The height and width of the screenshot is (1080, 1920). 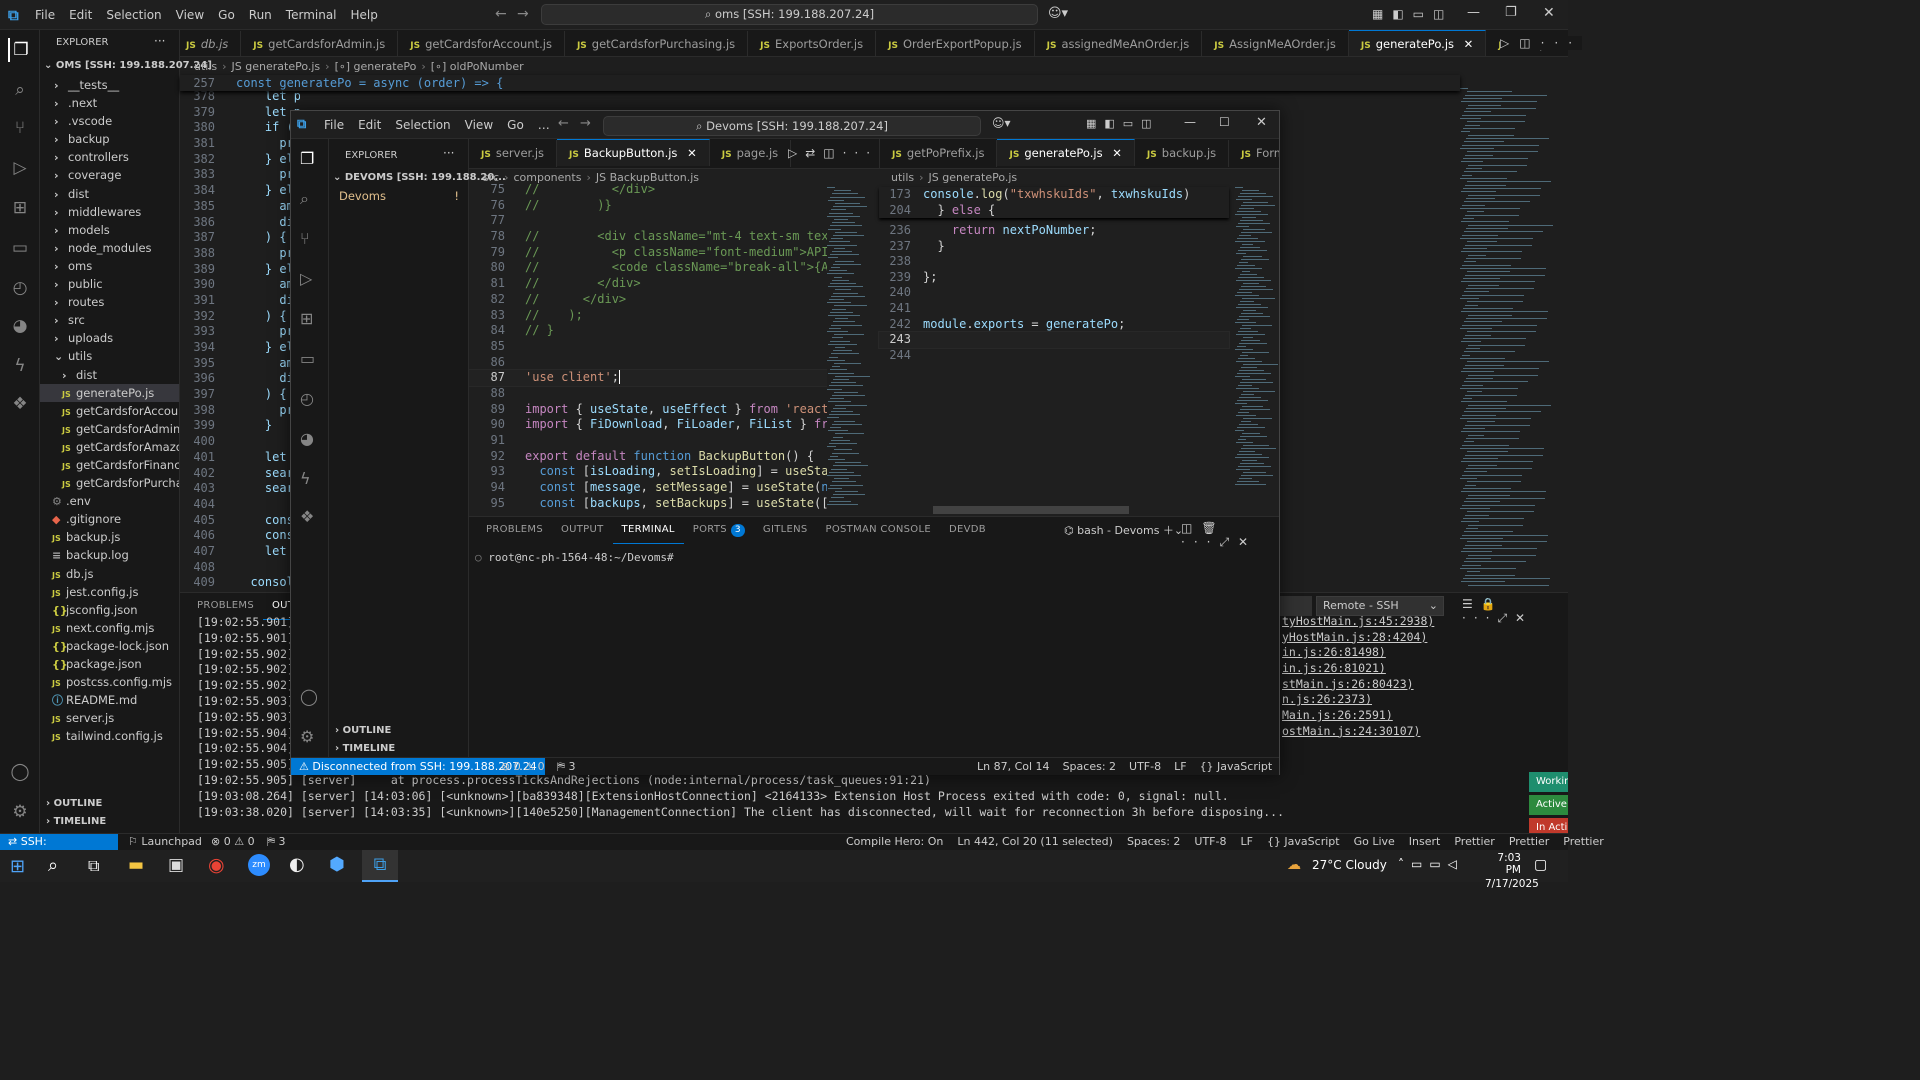 I want to click on tree-item: › routes, so click(x=109, y=302).